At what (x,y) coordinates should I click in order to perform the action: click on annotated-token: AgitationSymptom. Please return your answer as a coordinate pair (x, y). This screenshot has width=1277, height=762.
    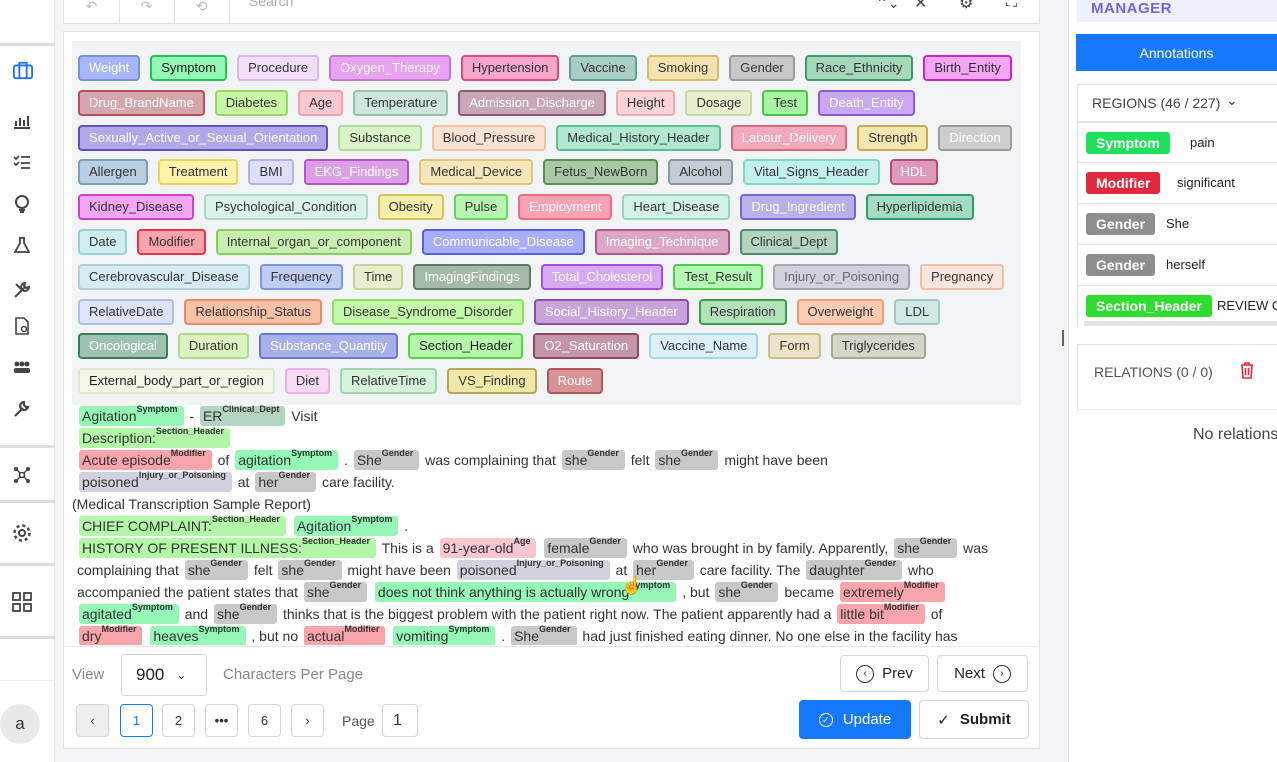
    Looking at the image, I should click on (346, 525).